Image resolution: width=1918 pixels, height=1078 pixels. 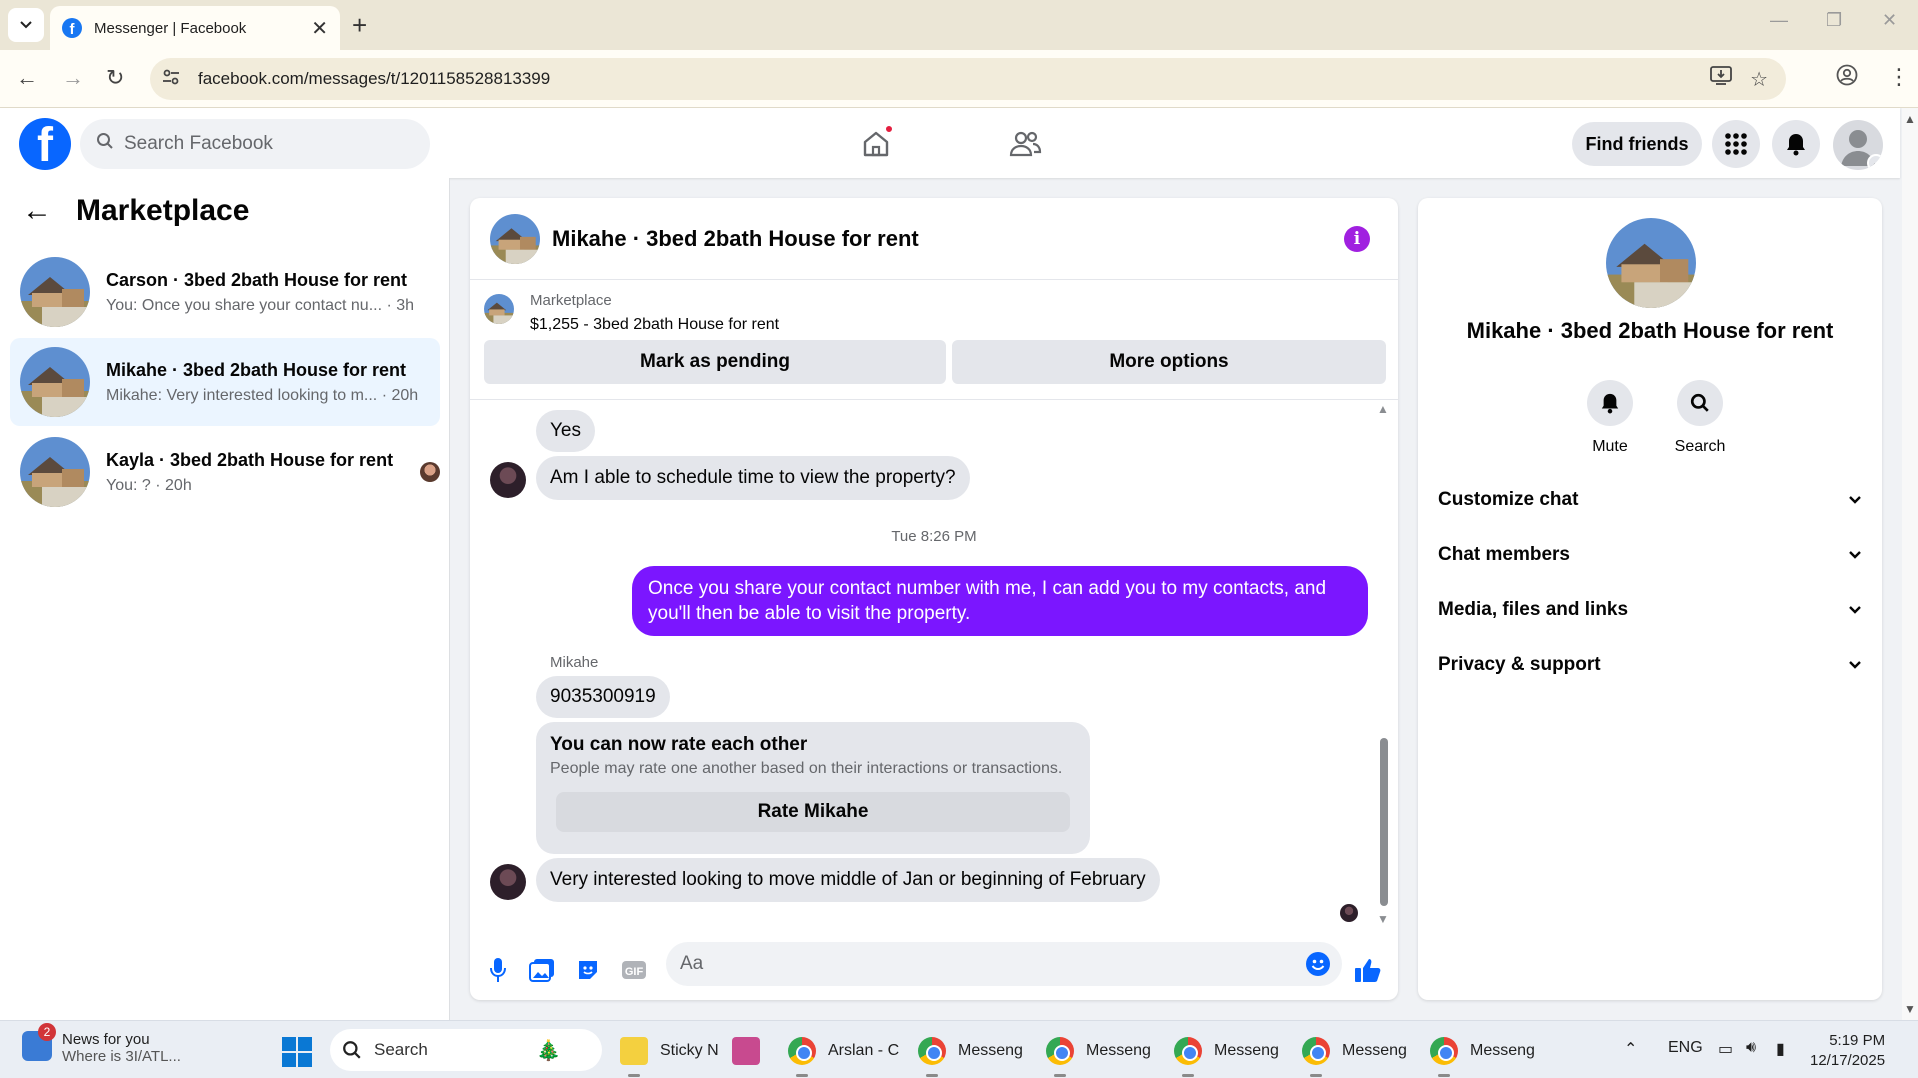 I want to click on search-action: Search, so click(x=1700, y=418).